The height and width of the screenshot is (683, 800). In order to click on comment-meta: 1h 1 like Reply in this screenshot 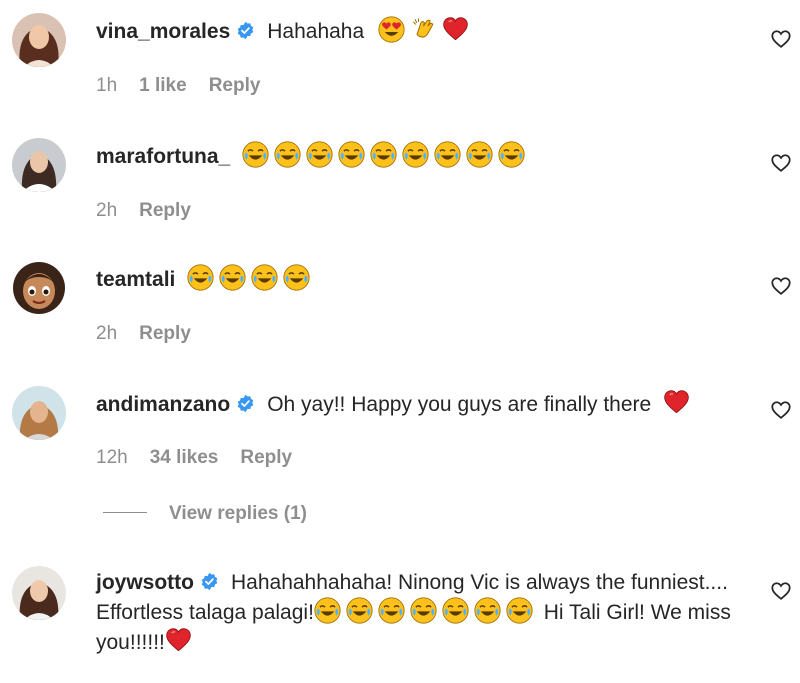, I will do `click(189, 86)`.